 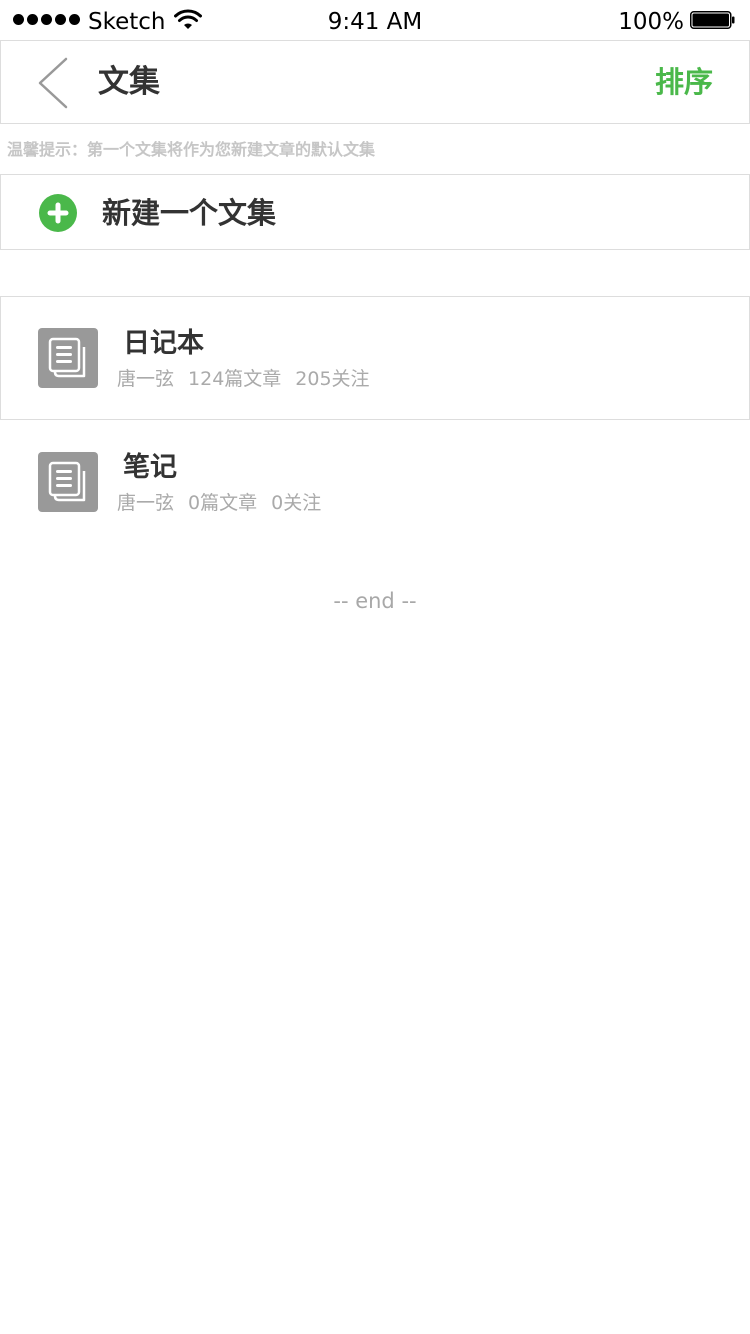 I want to click on page-title: 文集, so click(x=129, y=82).